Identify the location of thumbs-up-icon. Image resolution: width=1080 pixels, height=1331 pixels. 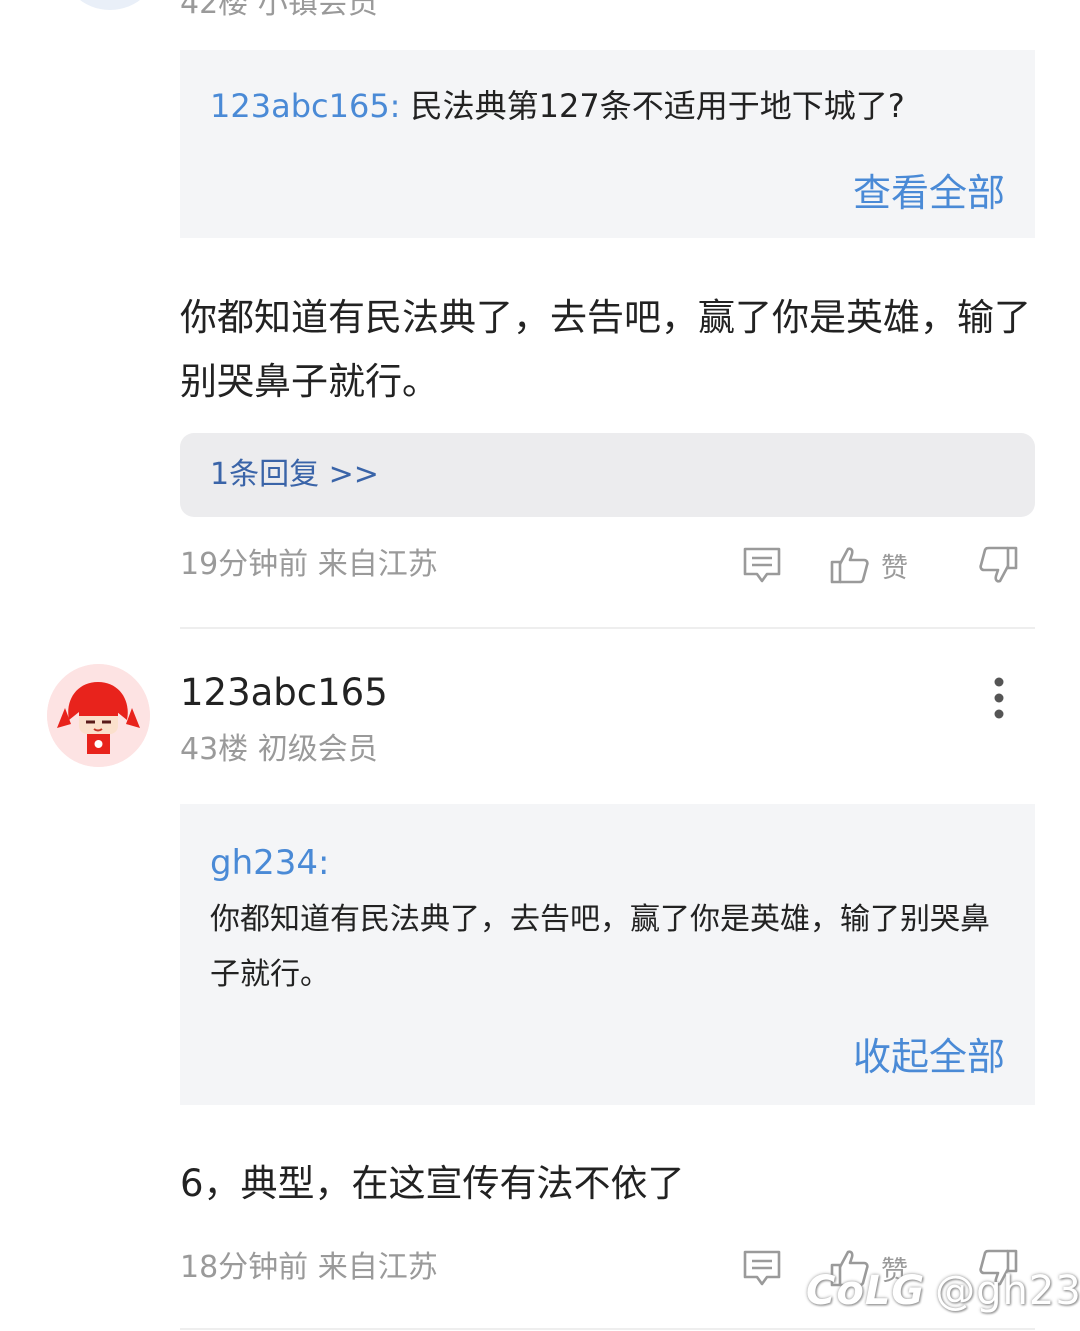
(849, 565).